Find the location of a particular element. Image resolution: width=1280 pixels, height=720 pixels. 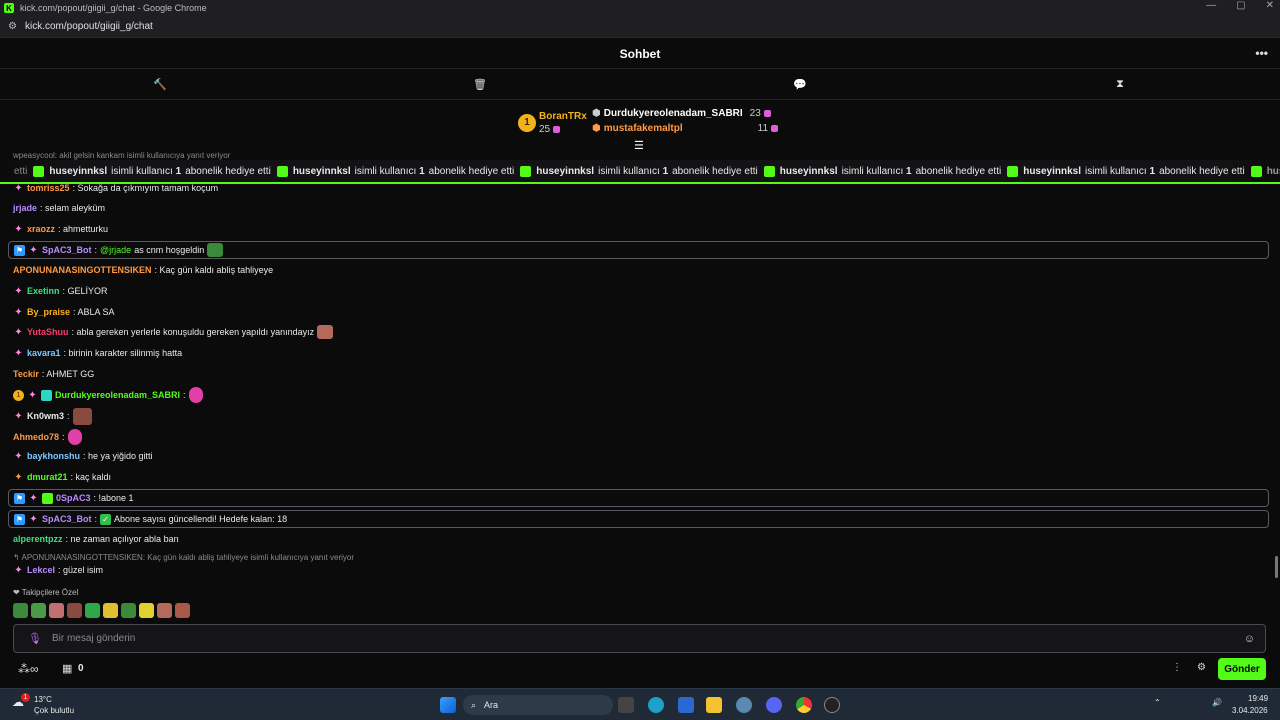

username: By_praise is located at coordinates (48, 312).